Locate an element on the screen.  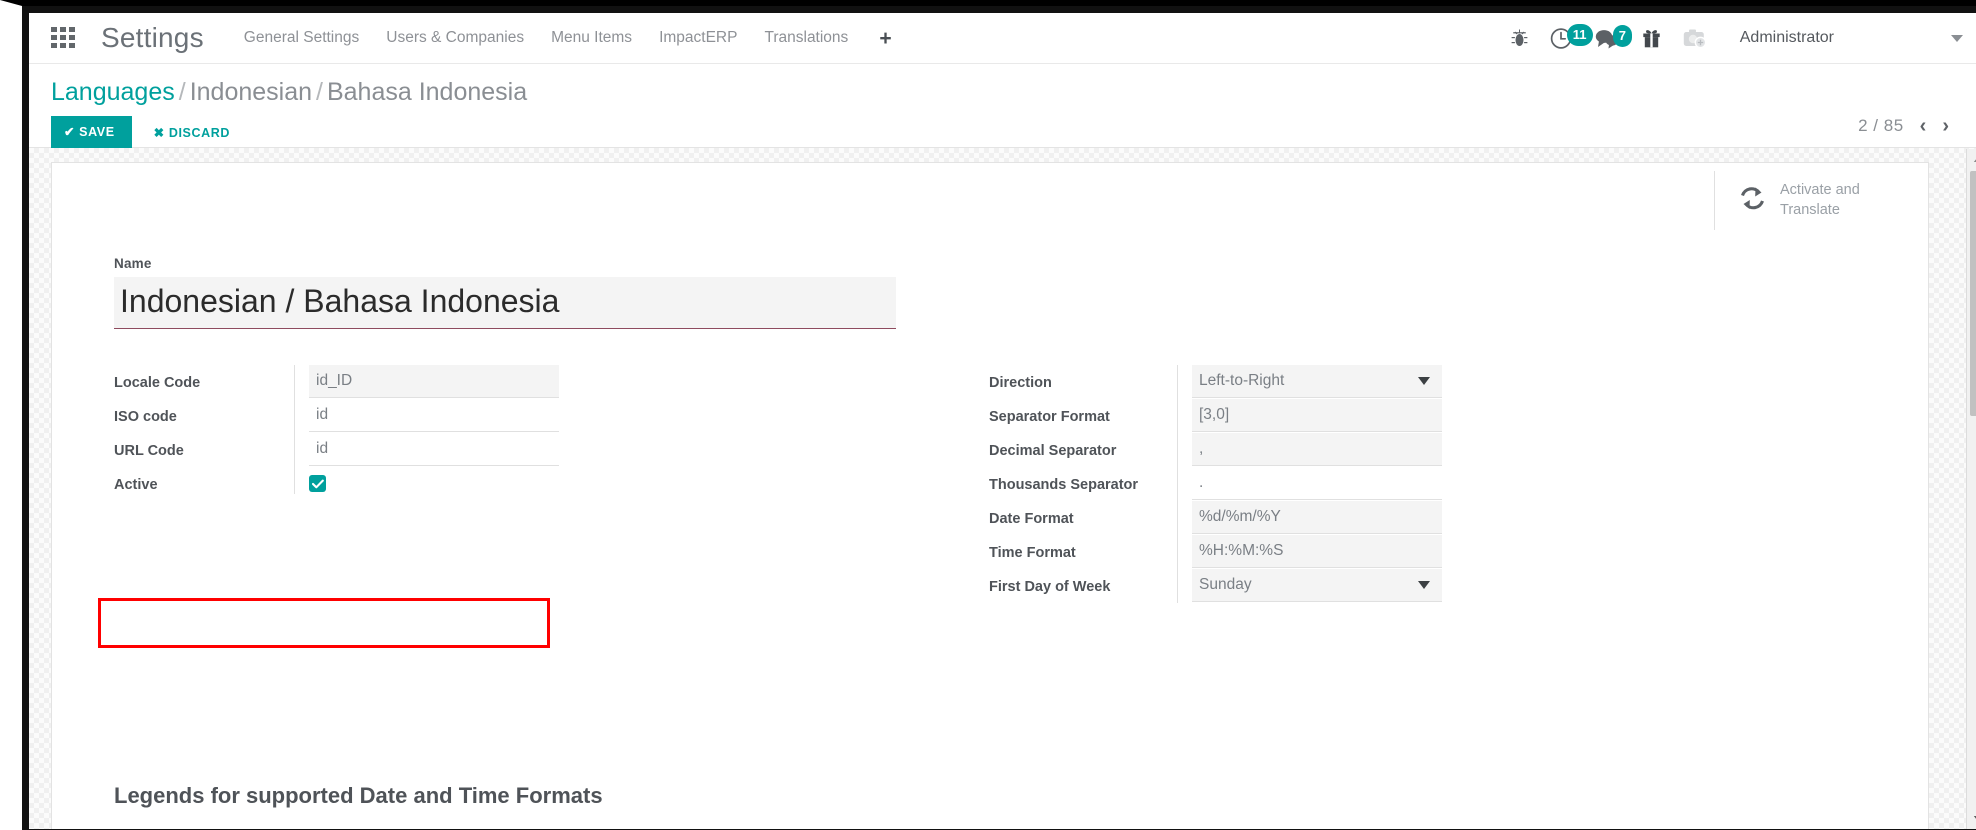
iso-code-input is located at coordinates (434, 416).